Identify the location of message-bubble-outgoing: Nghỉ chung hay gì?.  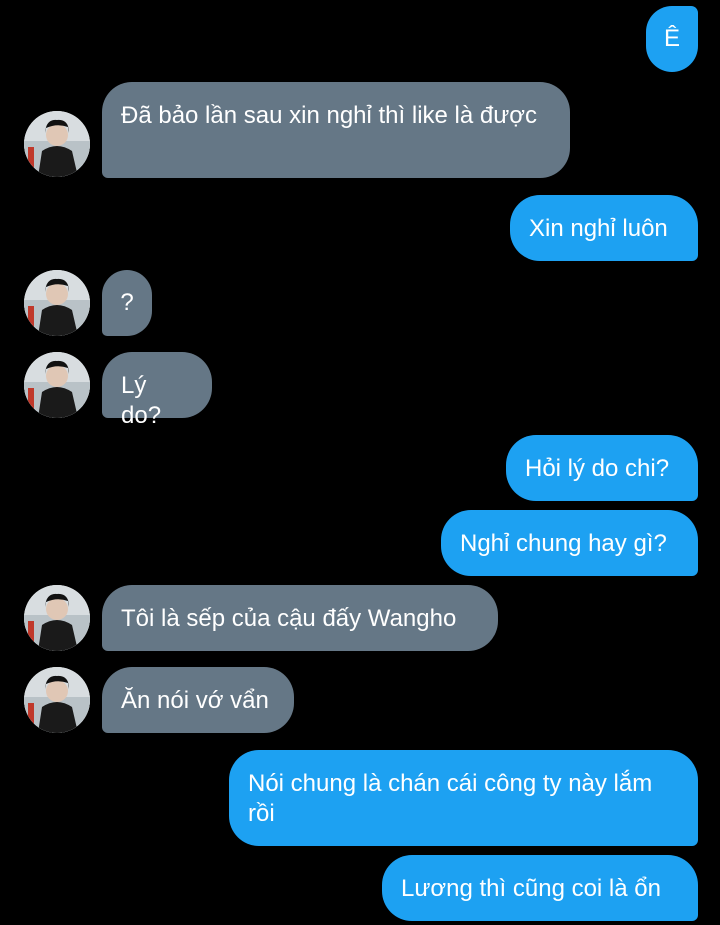
(569, 543).